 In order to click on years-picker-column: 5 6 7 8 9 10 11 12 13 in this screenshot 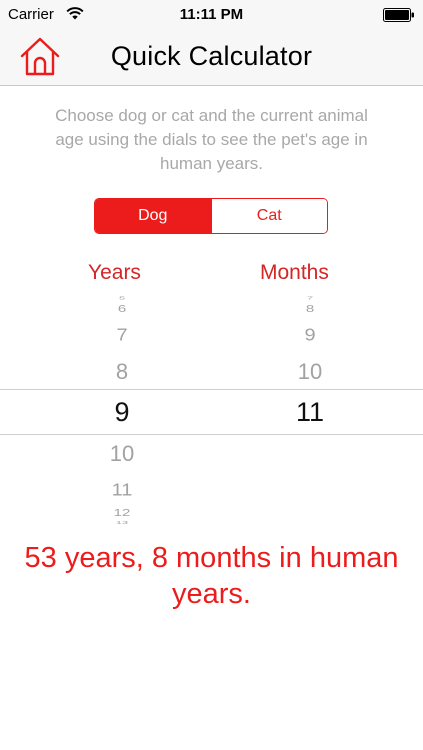, I will do `click(122, 410)`.